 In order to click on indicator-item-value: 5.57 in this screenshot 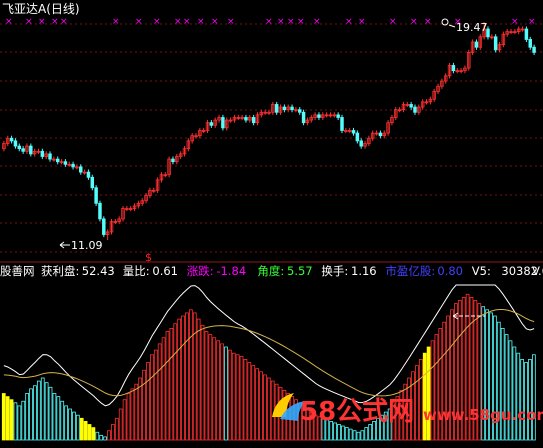, I will do `click(300, 271)`.